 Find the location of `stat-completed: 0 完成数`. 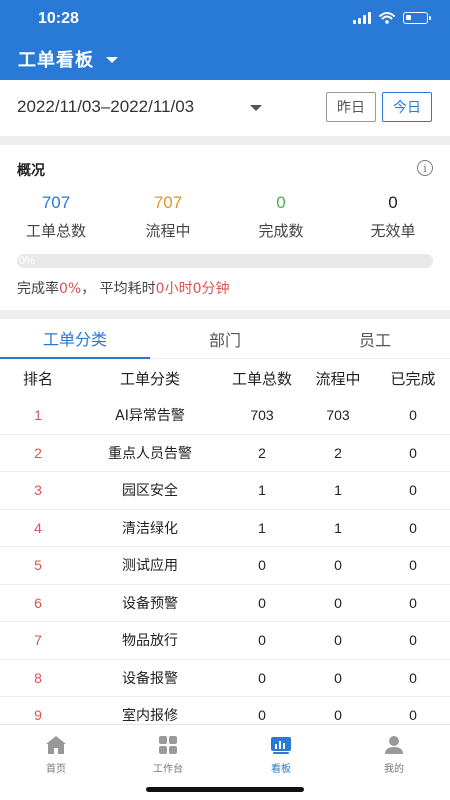

stat-completed: 0 完成数 is located at coordinates (281, 217).